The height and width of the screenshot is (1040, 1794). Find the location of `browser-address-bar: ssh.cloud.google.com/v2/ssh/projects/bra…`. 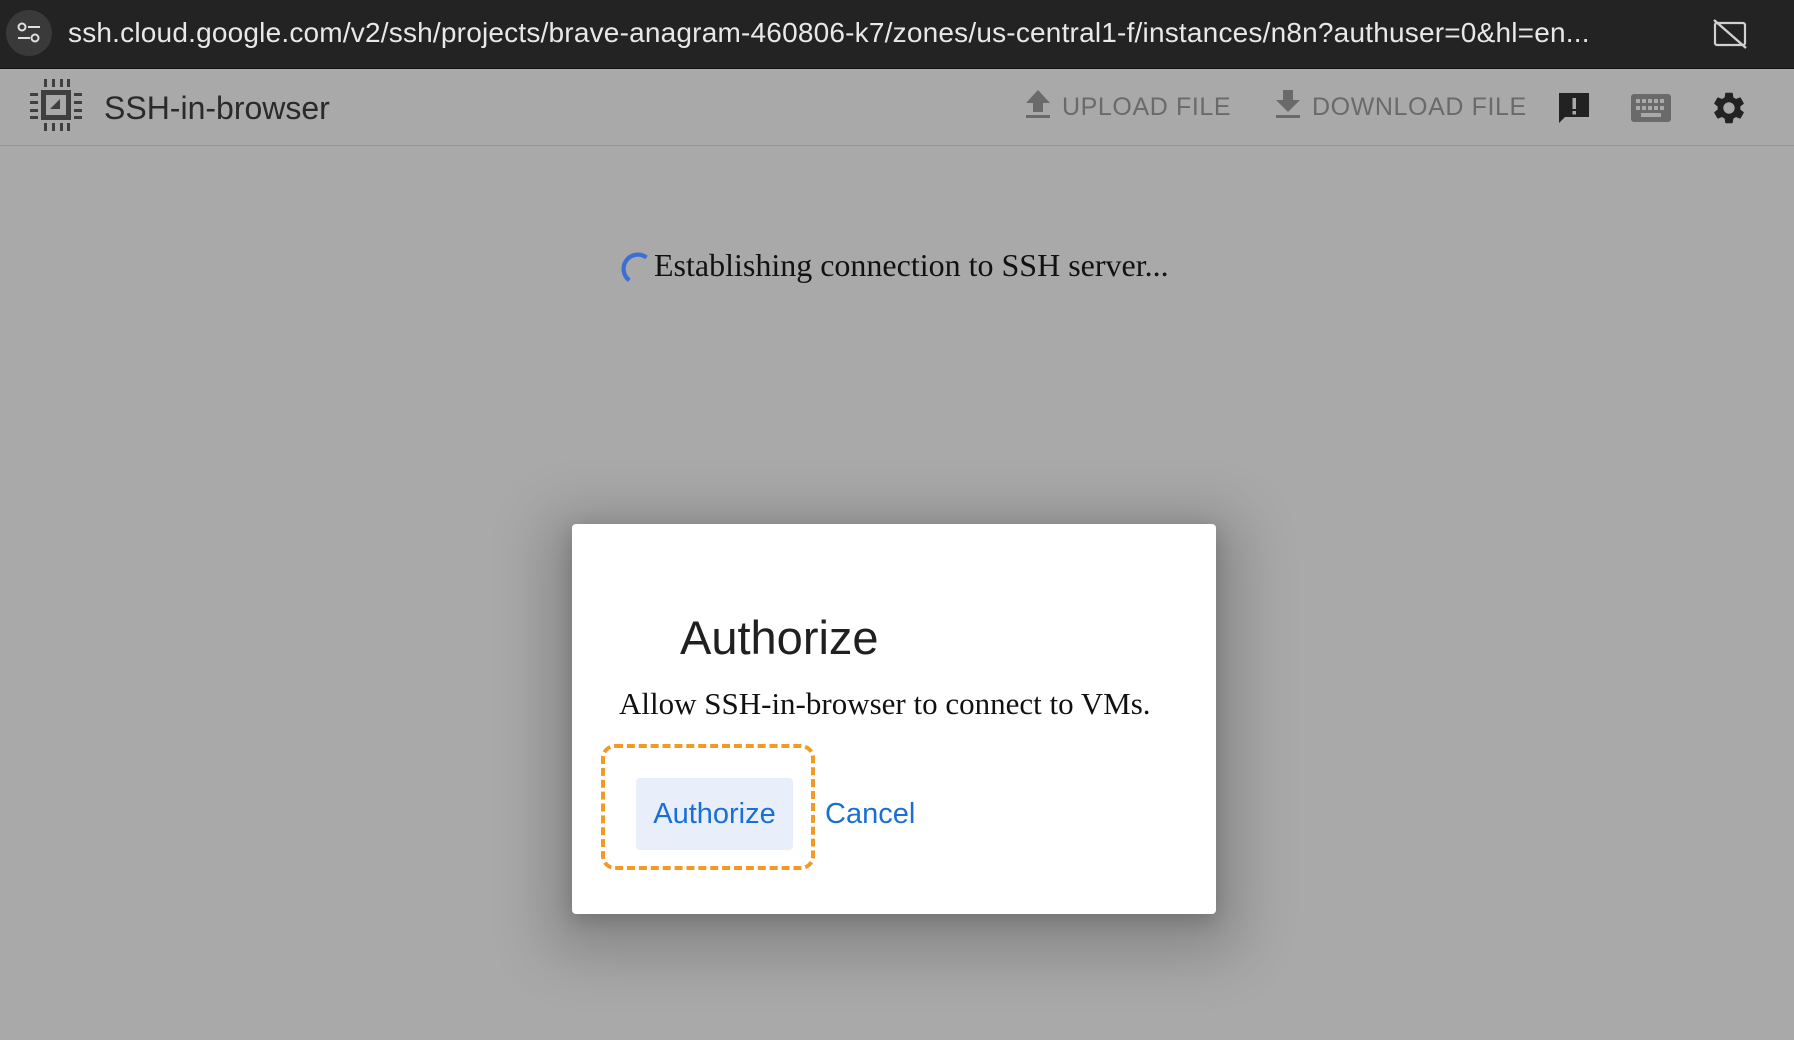

browser-address-bar: ssh.cloud.google.com/v2/ssh/projects/bra… is located at coordinates (897, 34).